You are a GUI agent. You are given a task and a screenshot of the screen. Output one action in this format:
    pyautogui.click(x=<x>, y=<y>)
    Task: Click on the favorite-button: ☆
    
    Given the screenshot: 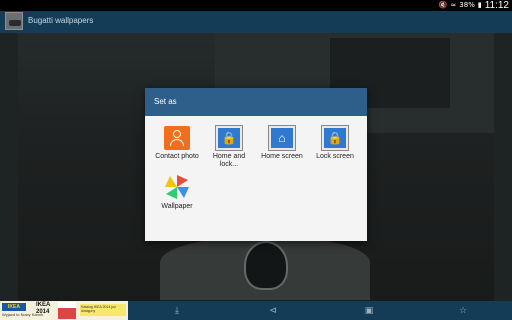 What is the action you would take?
    pyautogui.click(x=463, y=310)
    